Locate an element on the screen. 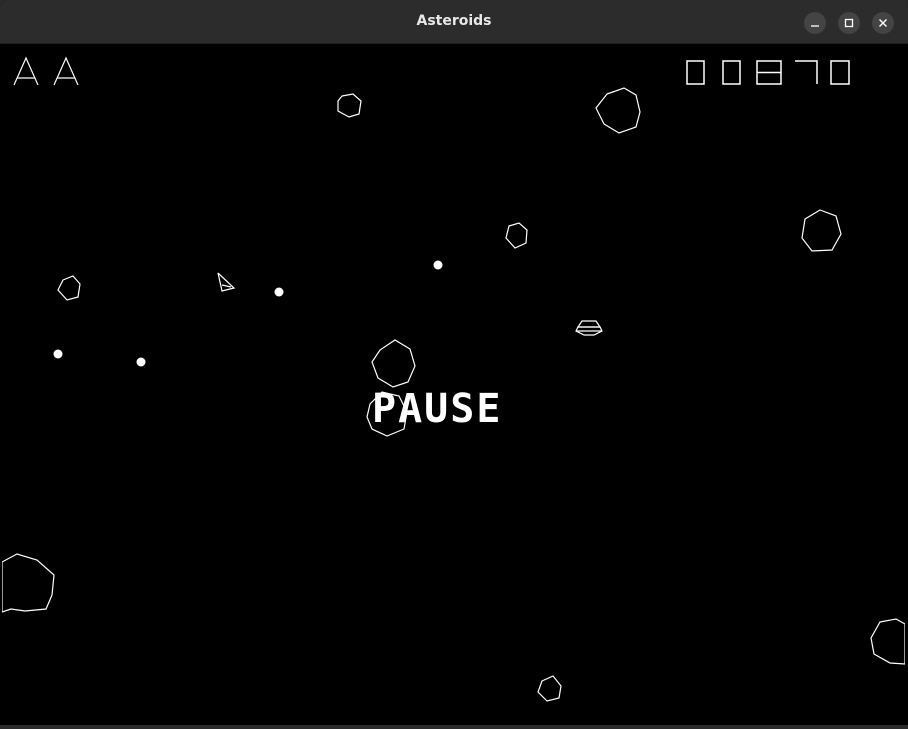 The image size is (908, 729). score-display is located at coordinates (768, 72).